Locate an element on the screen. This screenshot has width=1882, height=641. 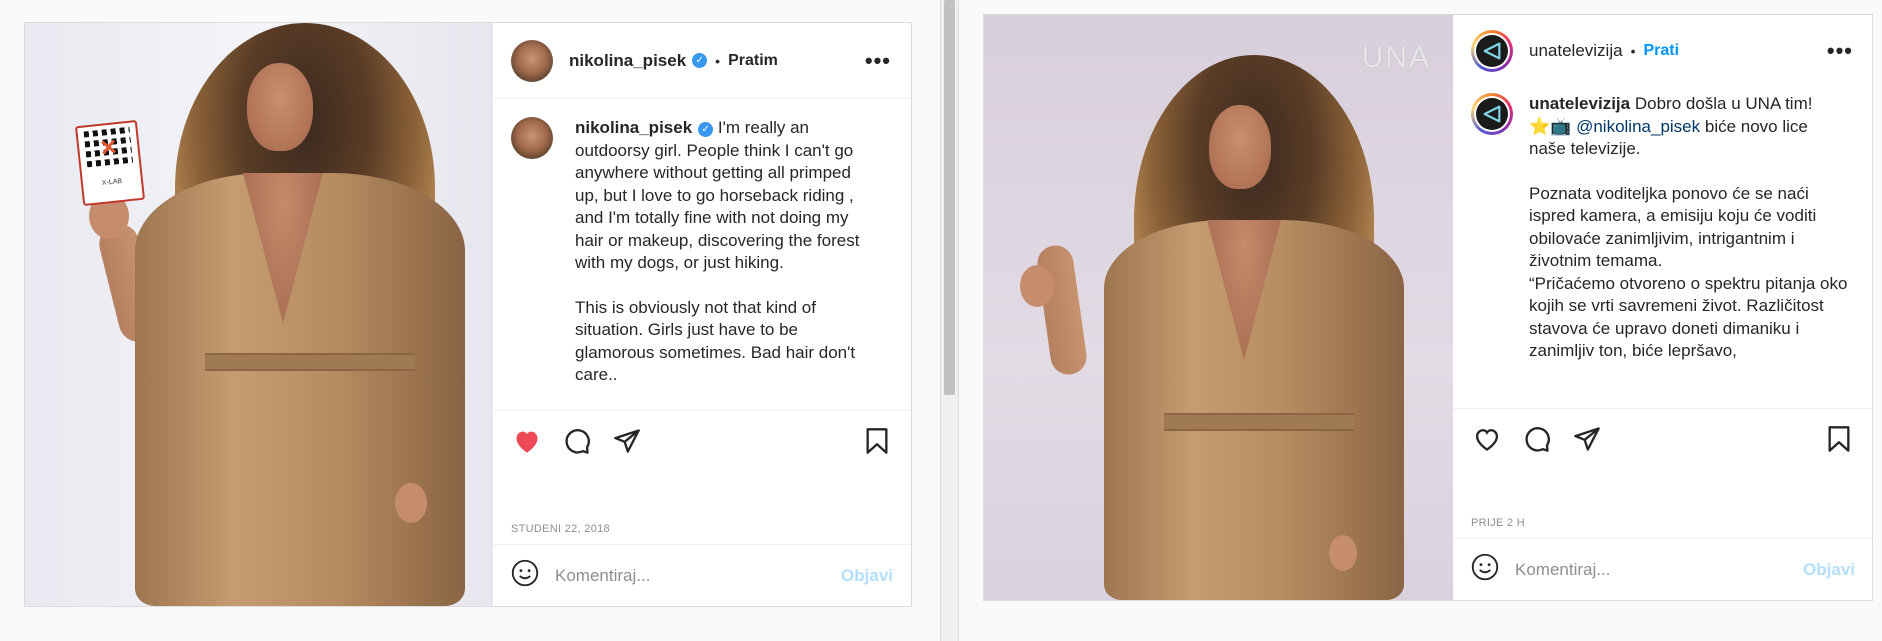
heart-filled-icon is located at coordinates (527, 441).